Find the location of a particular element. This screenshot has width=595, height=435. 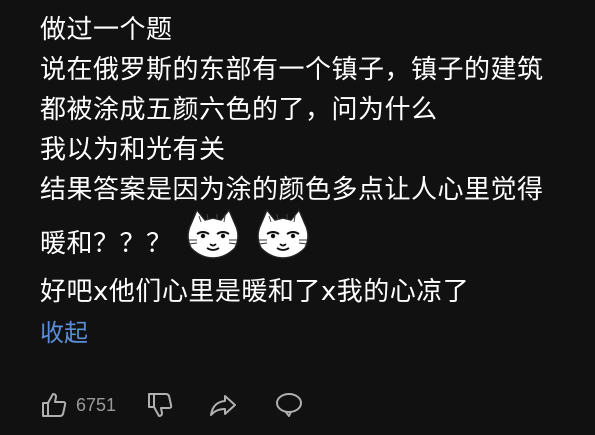

thumbs-down-icon is located at coordinates (160, 405).